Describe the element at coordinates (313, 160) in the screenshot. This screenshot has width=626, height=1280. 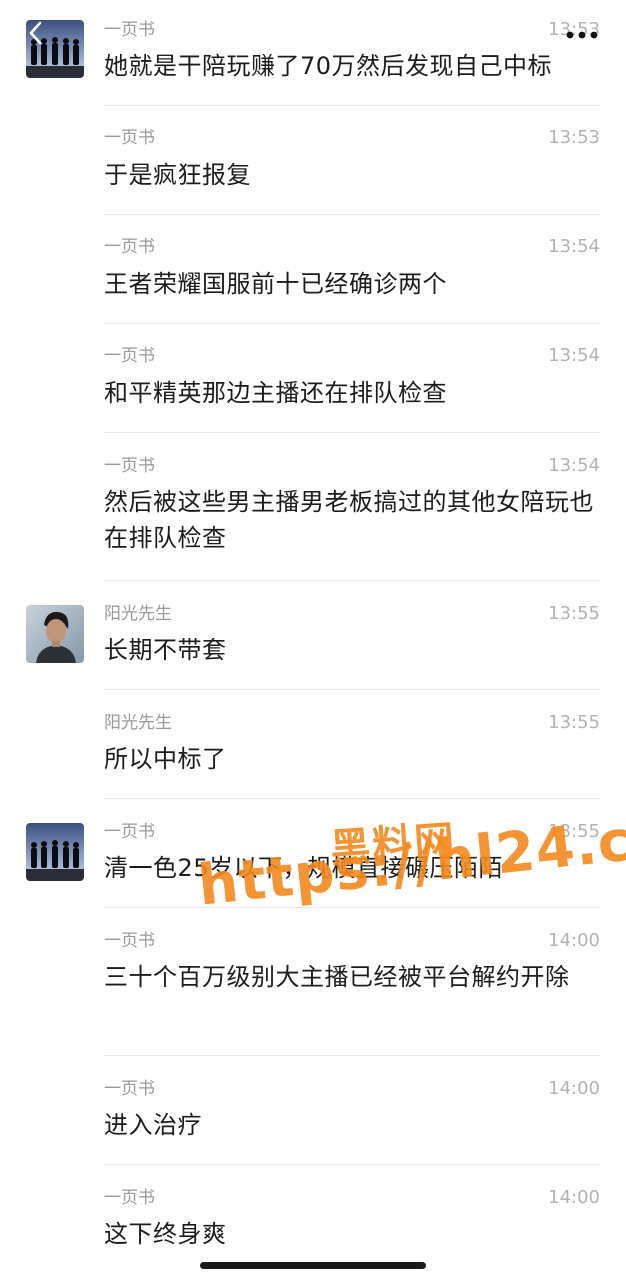
I see `chat-message: 一页书 13:53 于是疯狂报复` at that location.